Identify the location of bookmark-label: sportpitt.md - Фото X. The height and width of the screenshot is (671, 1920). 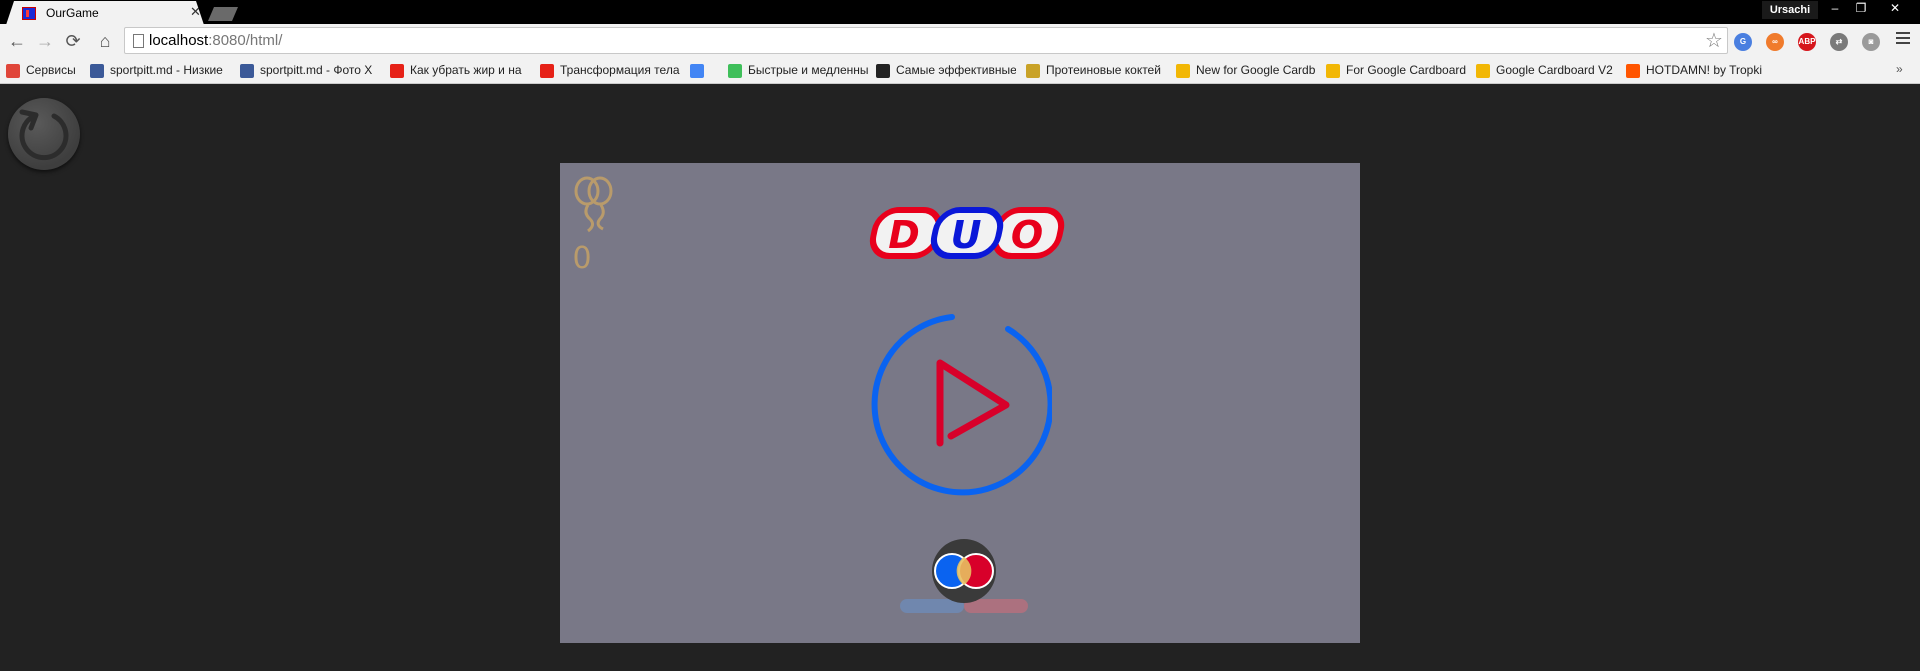
(316, 70).